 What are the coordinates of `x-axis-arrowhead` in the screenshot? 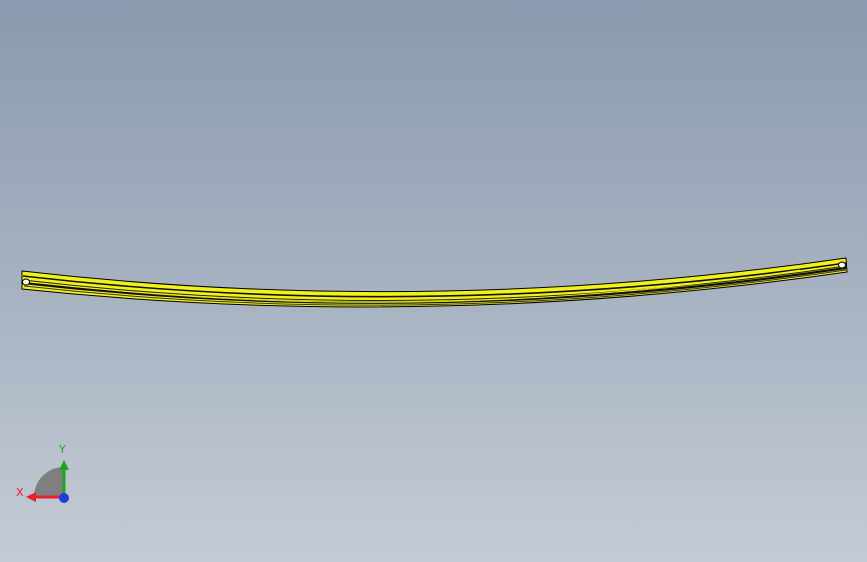 It's located at (31, 497).